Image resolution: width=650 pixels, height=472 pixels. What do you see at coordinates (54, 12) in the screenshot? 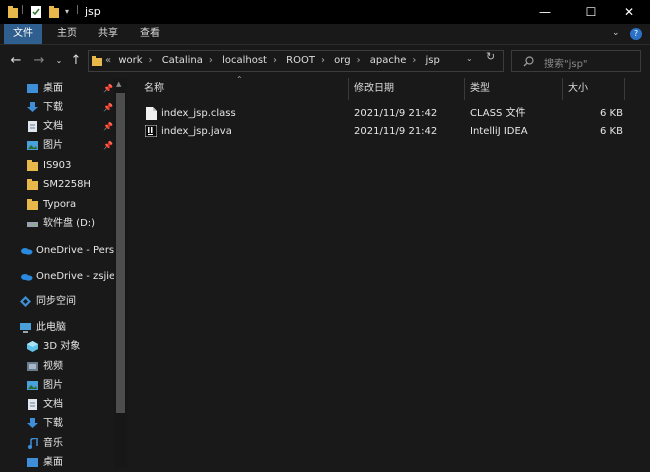
I see `new-folder-icon` at bounding box center [54, 12].